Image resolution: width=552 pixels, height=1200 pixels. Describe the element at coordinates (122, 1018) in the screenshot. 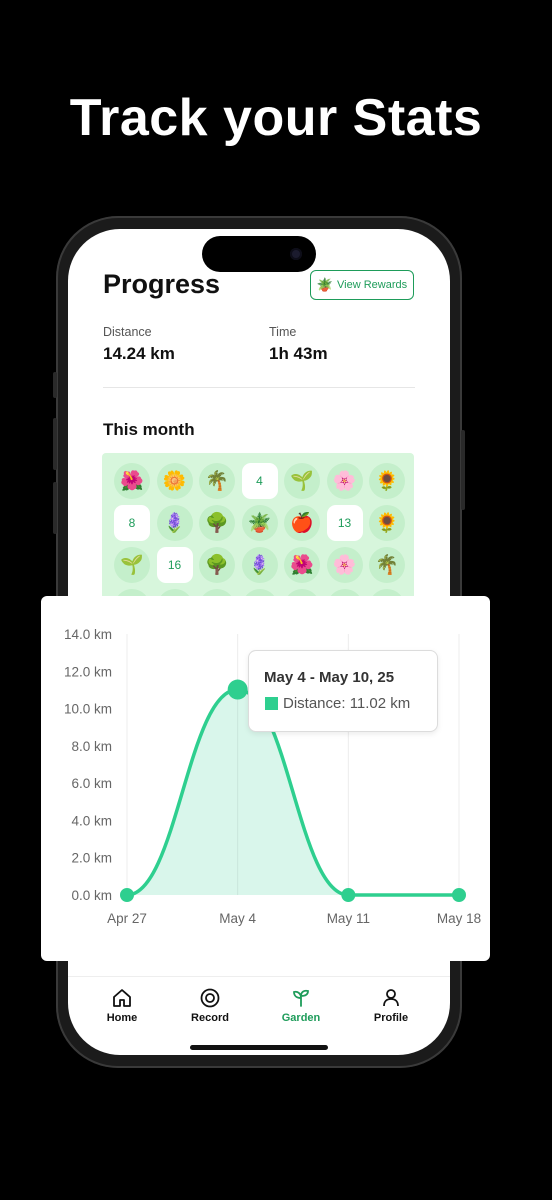

I see `nav-home-label: Home` at that location.